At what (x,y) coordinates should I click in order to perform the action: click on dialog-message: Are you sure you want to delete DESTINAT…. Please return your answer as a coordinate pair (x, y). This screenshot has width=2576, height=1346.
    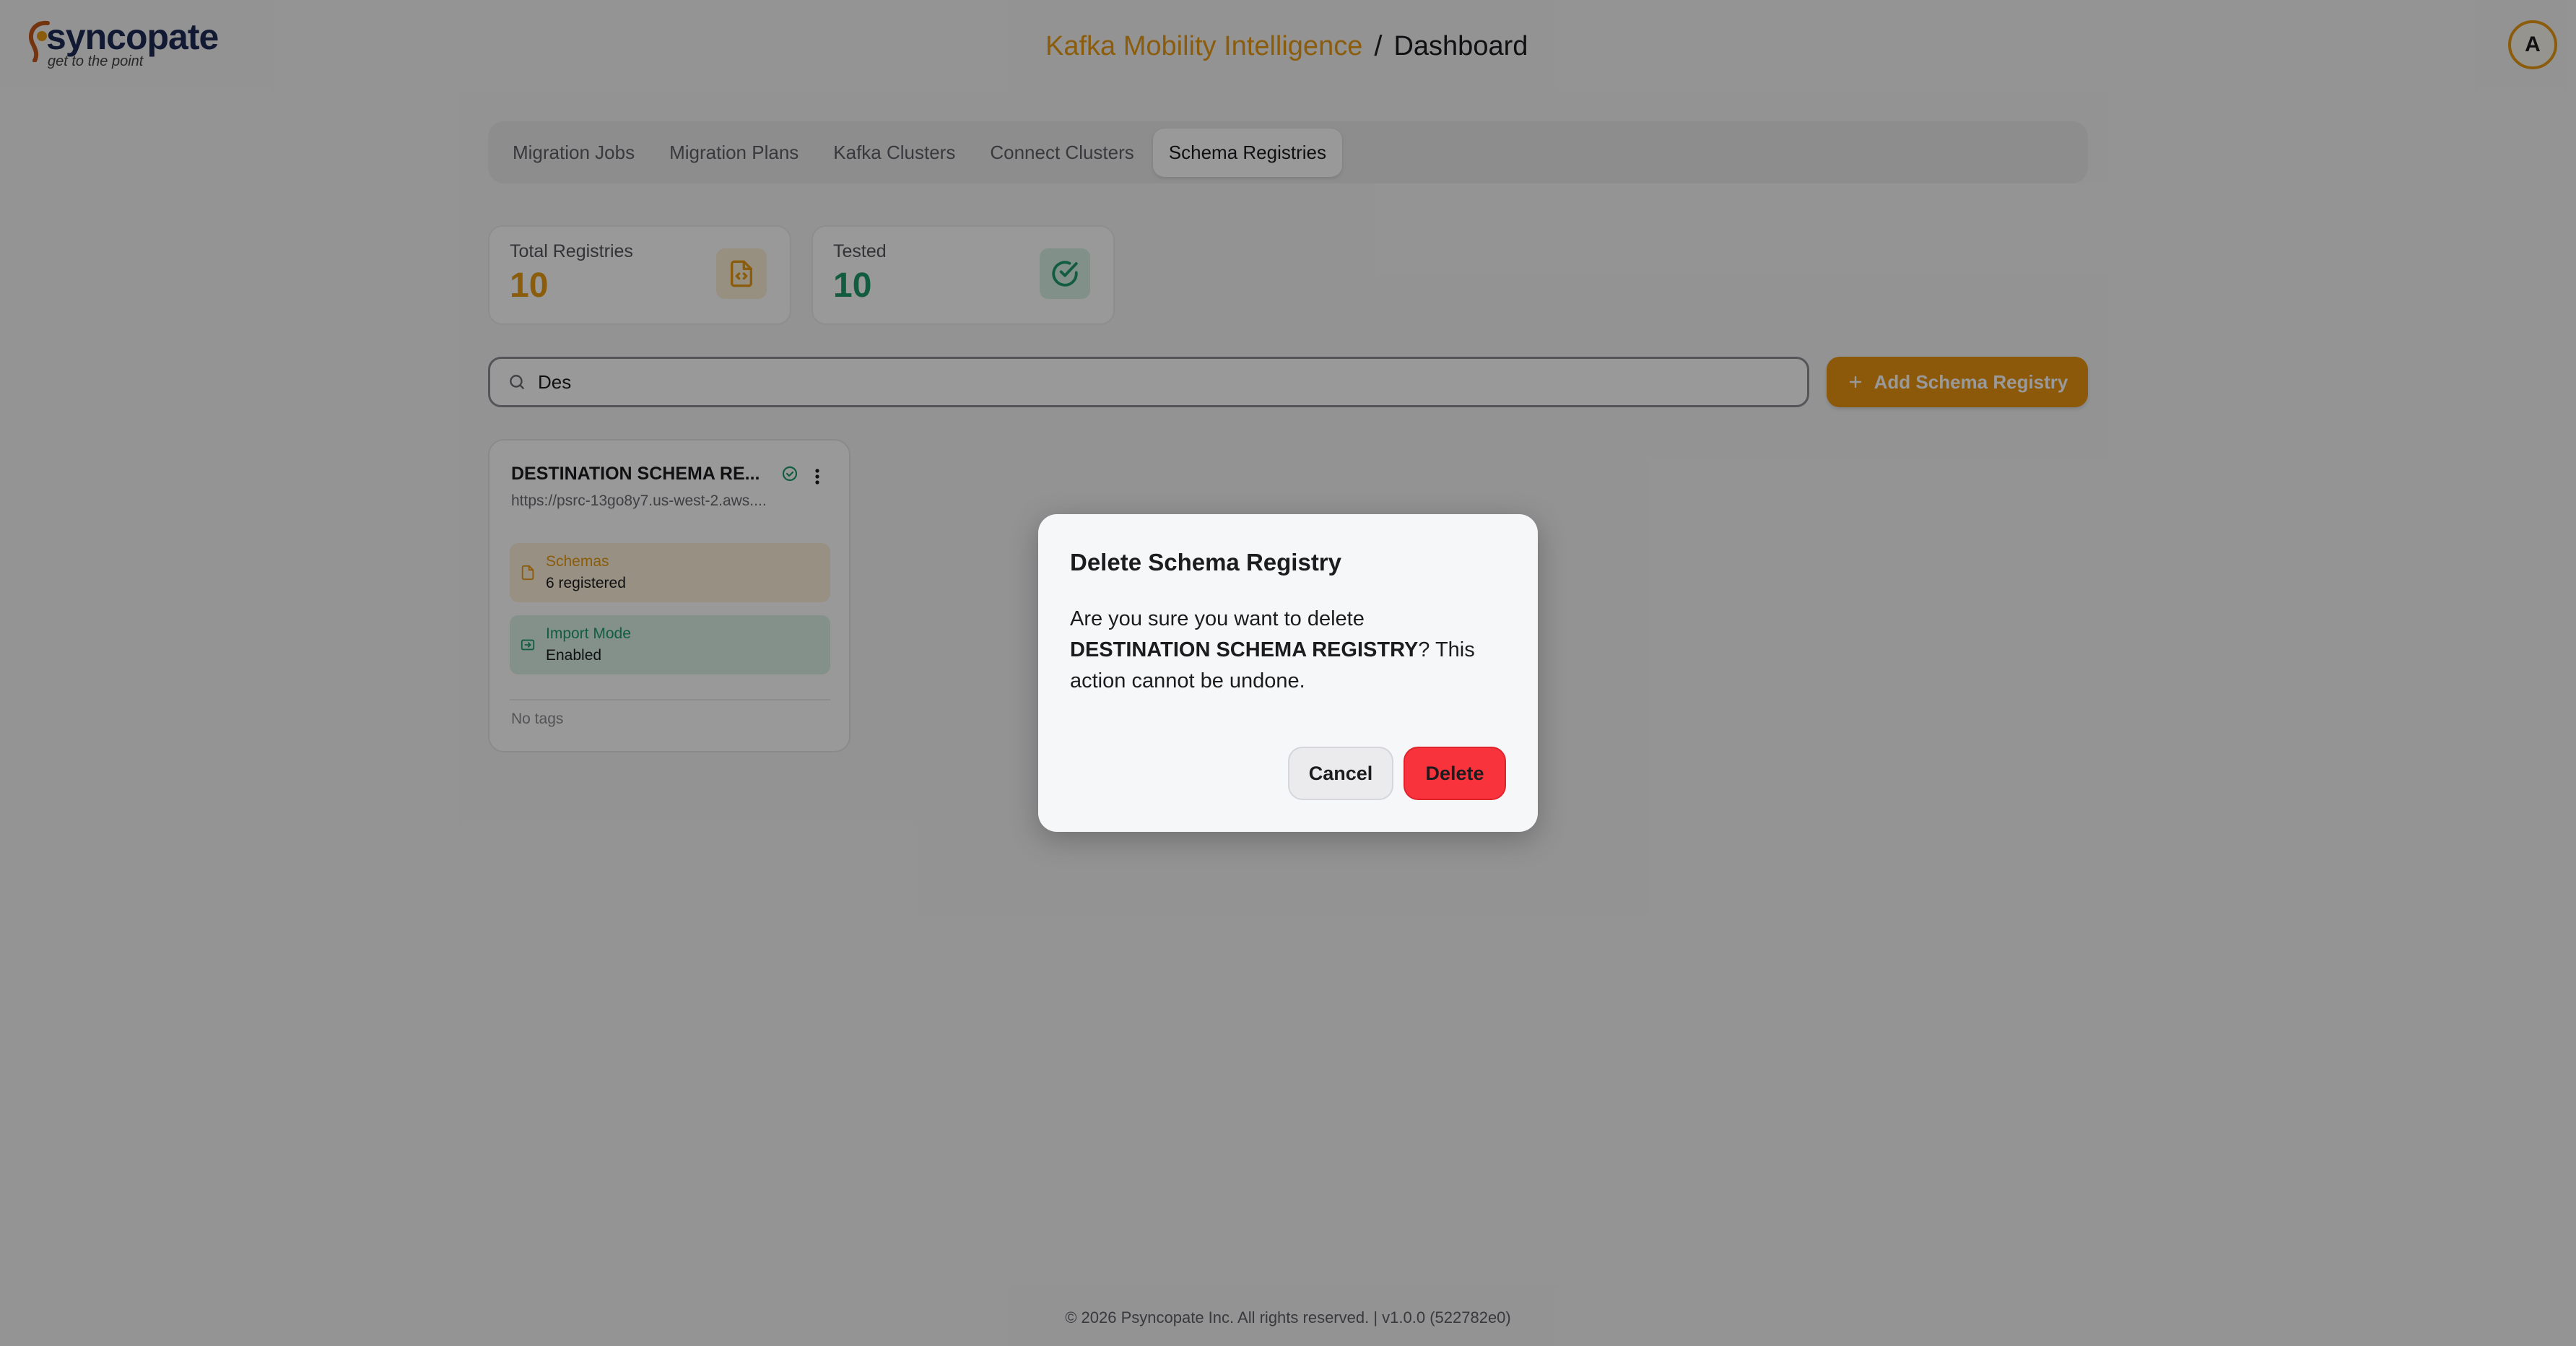
    Looking at the image, I should click on (1290, 650).